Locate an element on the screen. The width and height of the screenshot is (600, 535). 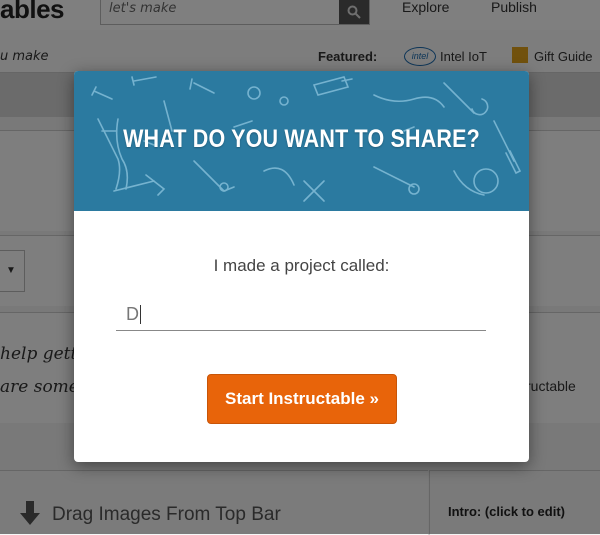
text-cursor is located at coordinates (140, 314).